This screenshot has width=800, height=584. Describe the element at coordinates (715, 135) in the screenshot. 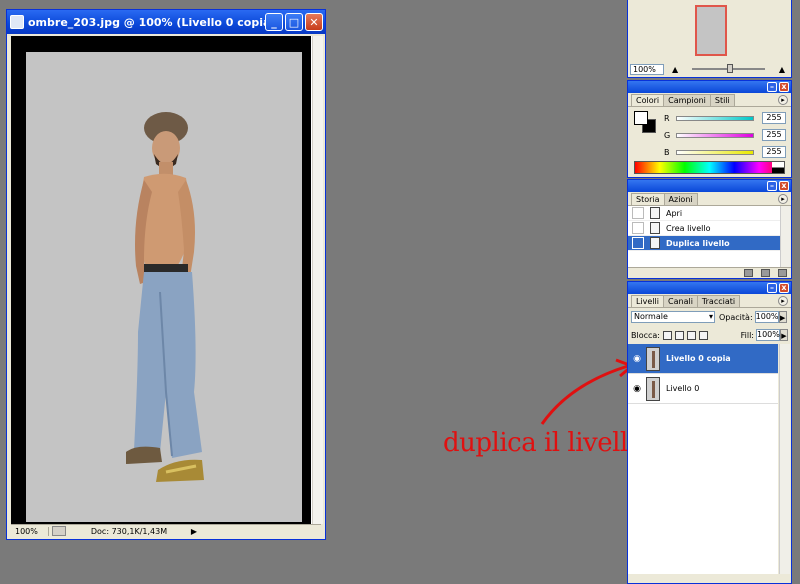

I see `green-slider` at that location.